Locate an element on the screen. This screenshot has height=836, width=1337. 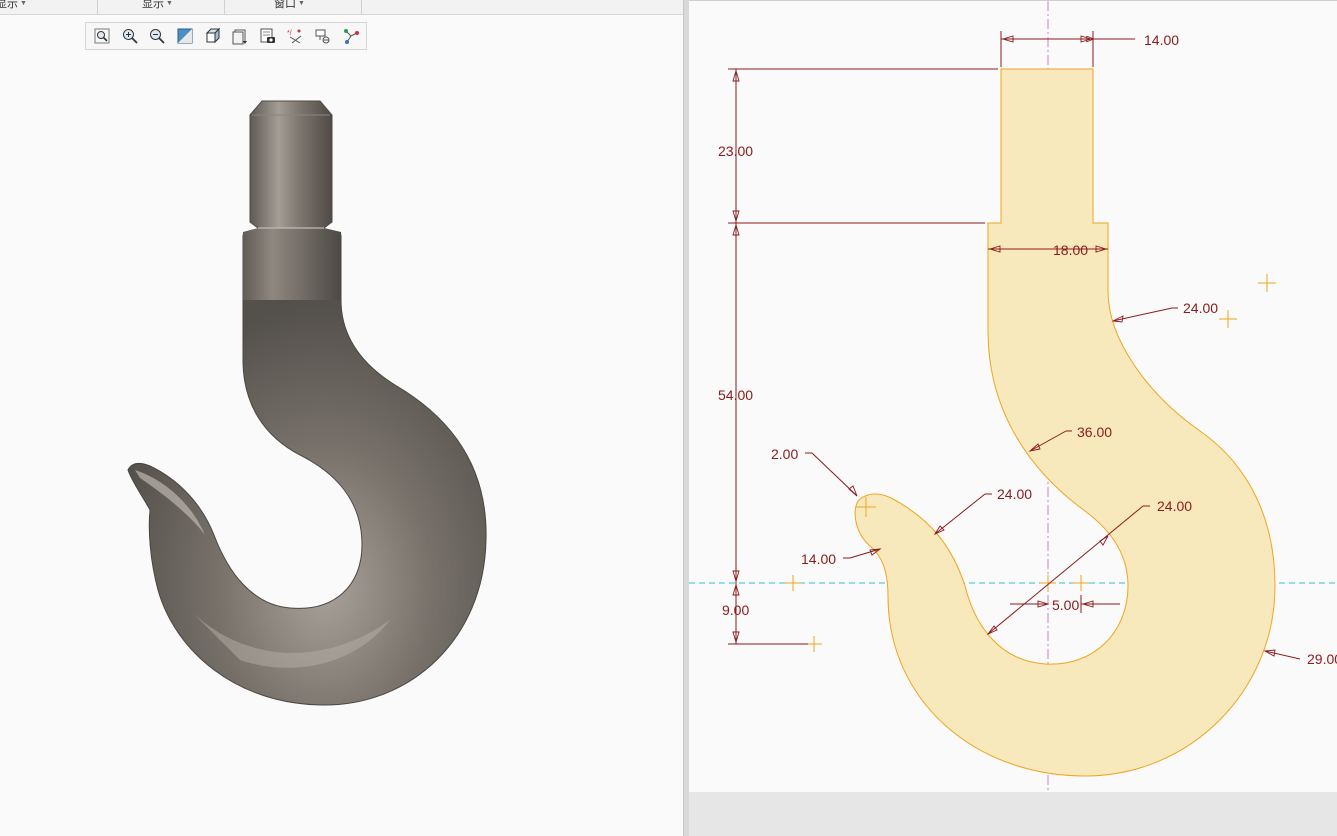
dim-tip-offset: 14.00 is located at coordinates (818, 559).